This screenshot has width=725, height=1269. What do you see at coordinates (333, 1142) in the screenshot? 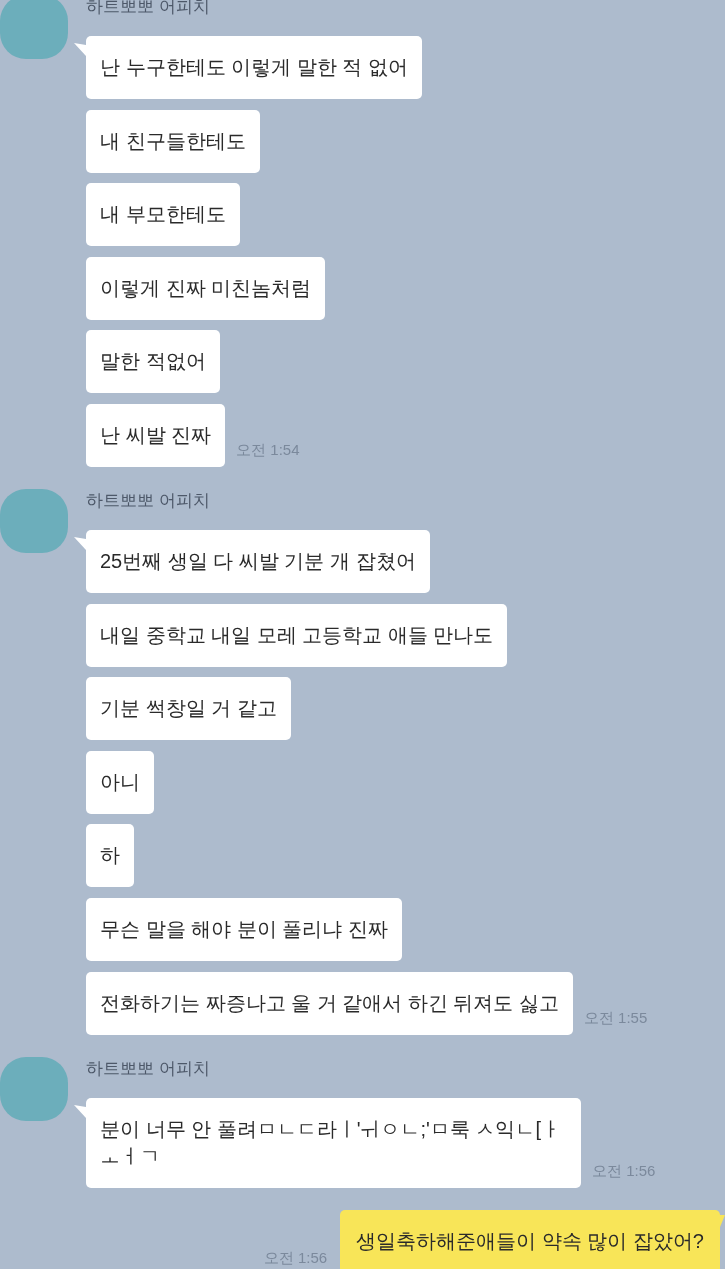
I see `message-bubble: 분이 너무 안 풀려ㅁㄴㄷ라ㅣ'ㅟㅇㄴ;'ㅁ룩 ㅅ익ㄴ[ㅏㅗㅓㄱ` at bounding box center [333, 1142].